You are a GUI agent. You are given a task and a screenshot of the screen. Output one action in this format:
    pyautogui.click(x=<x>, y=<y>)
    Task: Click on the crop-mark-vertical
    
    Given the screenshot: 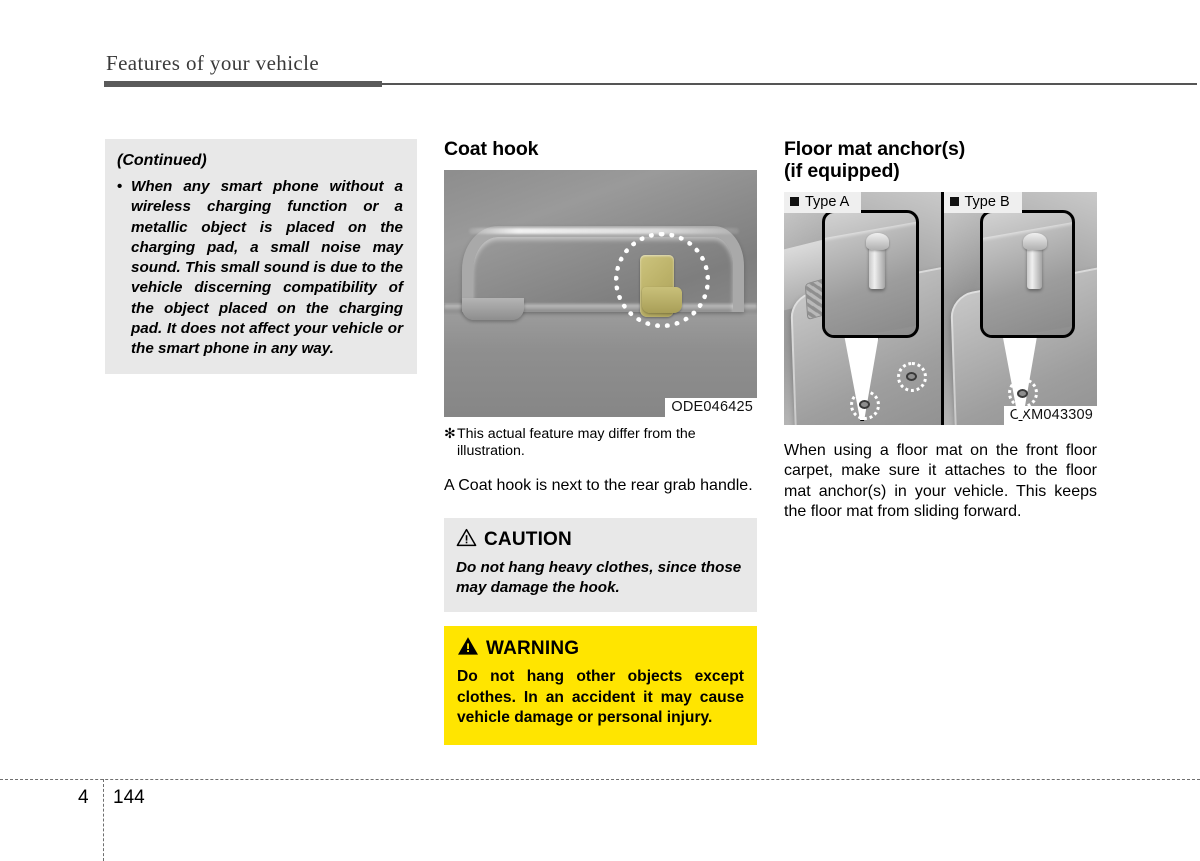 What is the action you would take?
    pyautogui.click(x=103, y=820)
    